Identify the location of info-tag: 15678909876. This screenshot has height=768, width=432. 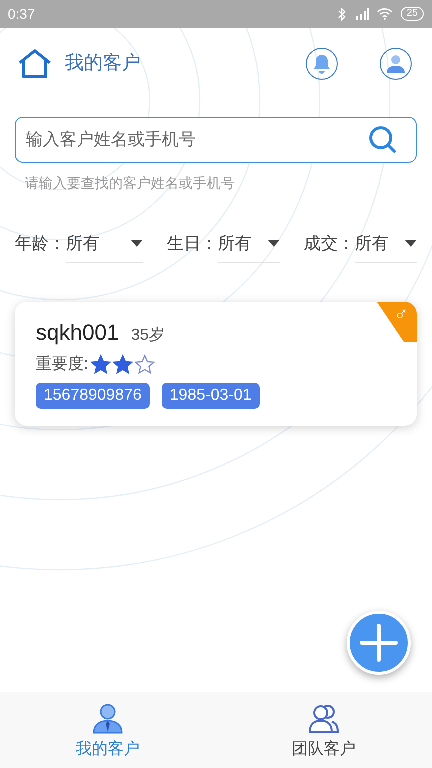
(93, 396).